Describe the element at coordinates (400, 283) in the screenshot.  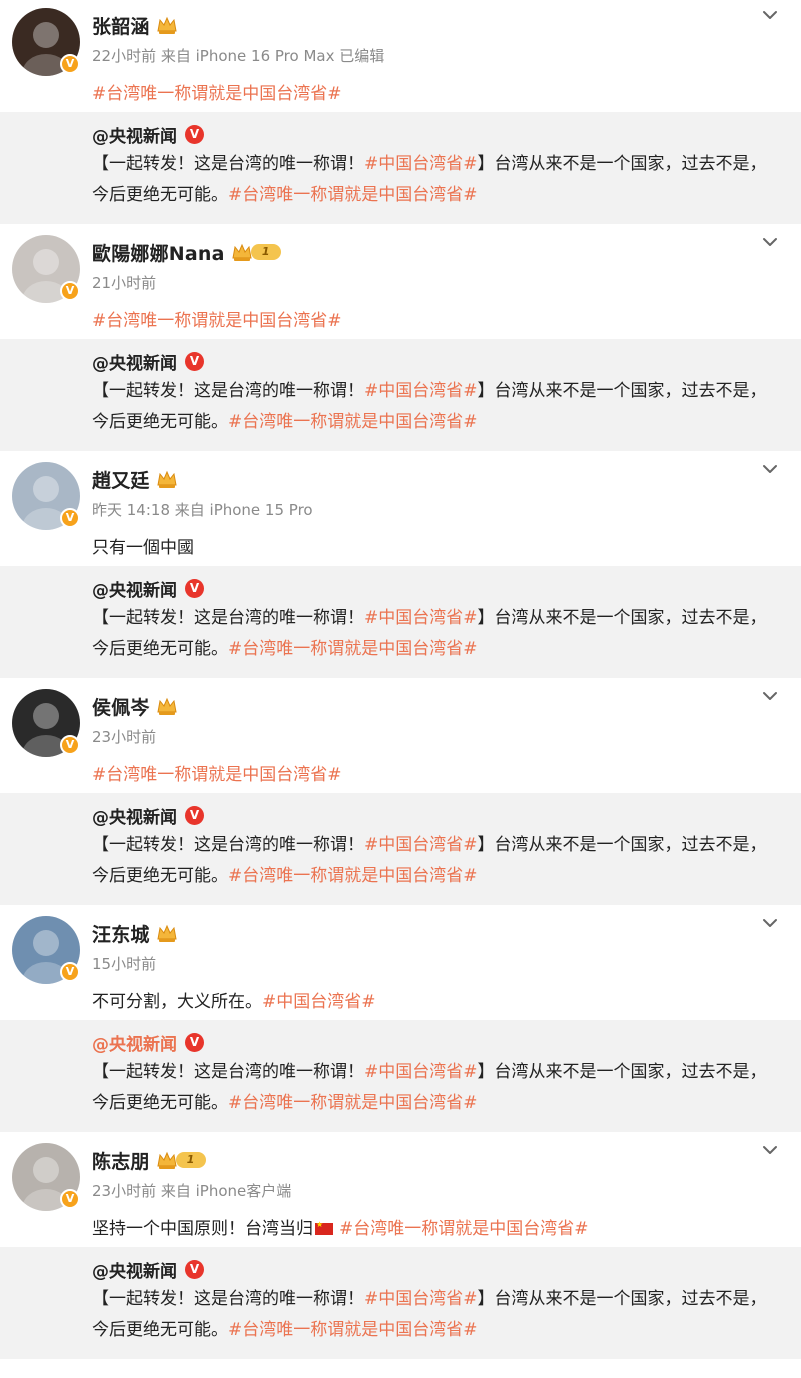
I see `comment-header: V 歐陽娜娜Nana 1 21小时前 #台湾唯一称谓就是中国台湾省#` at that location.